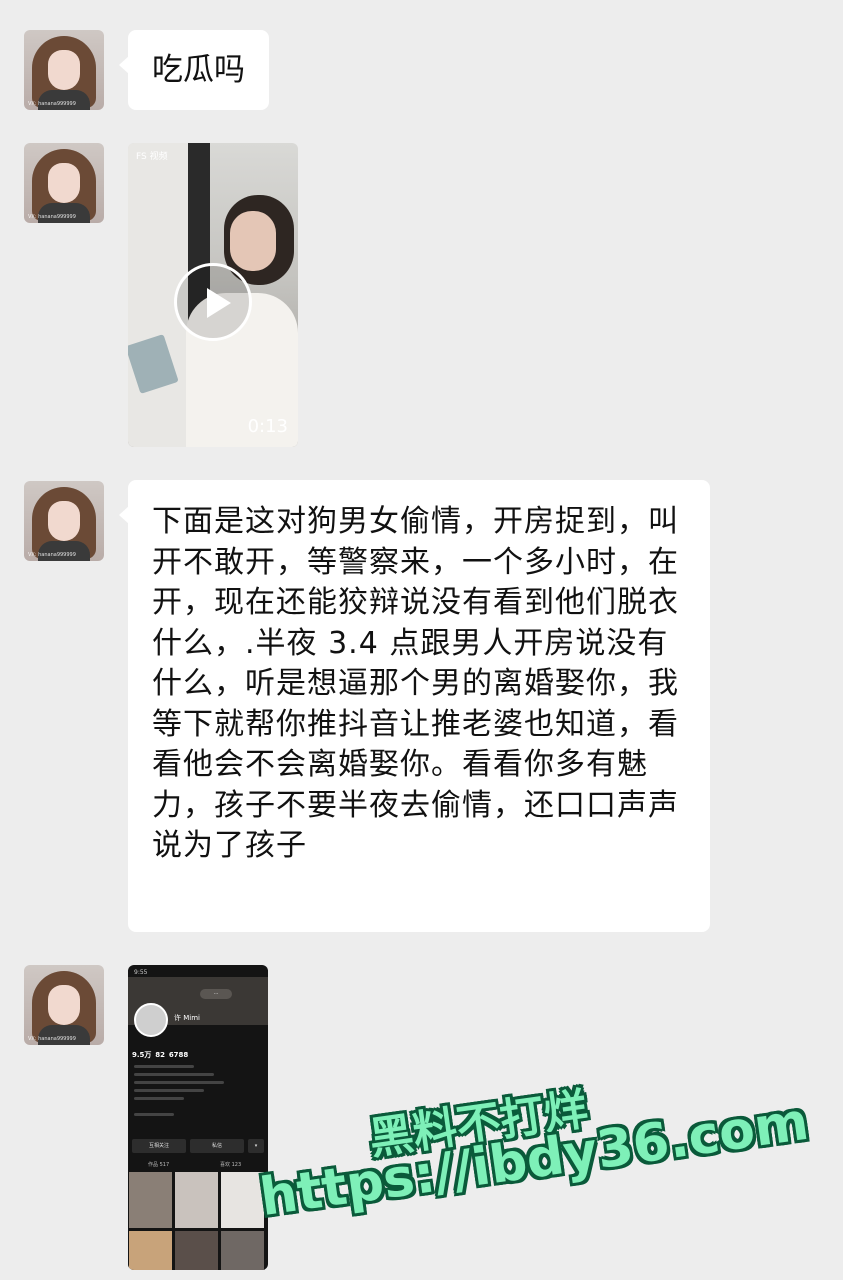 This screenshot has width=843, height=1280. Describe the element at coordinates (217, 1146) in the screenshot. I see `message-button: 私信` at that location.